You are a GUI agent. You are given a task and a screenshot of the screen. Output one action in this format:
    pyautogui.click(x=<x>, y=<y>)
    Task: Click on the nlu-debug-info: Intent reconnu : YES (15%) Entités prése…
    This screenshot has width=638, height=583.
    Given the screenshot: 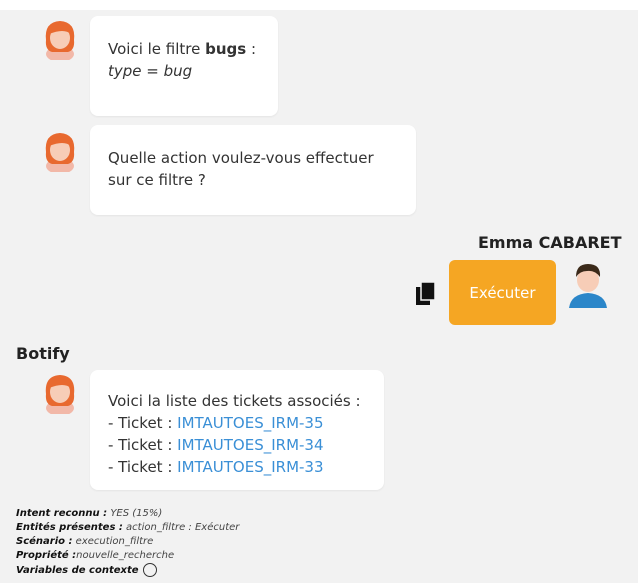 What is the action you would take?
    pyautogui.click(x=127, y=542)
    